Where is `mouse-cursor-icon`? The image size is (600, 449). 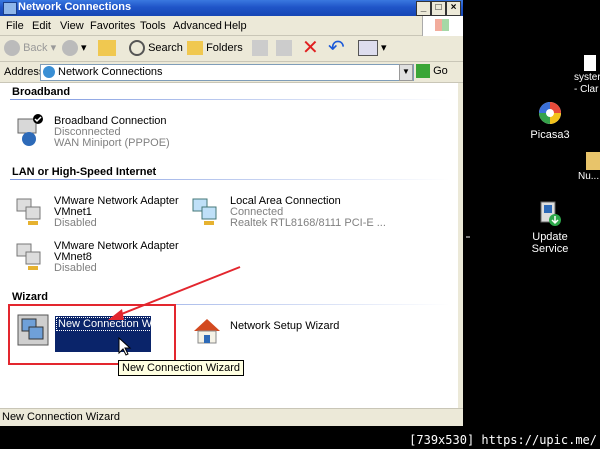 mouse-cursor-icon is located at coordinates (125, 346).